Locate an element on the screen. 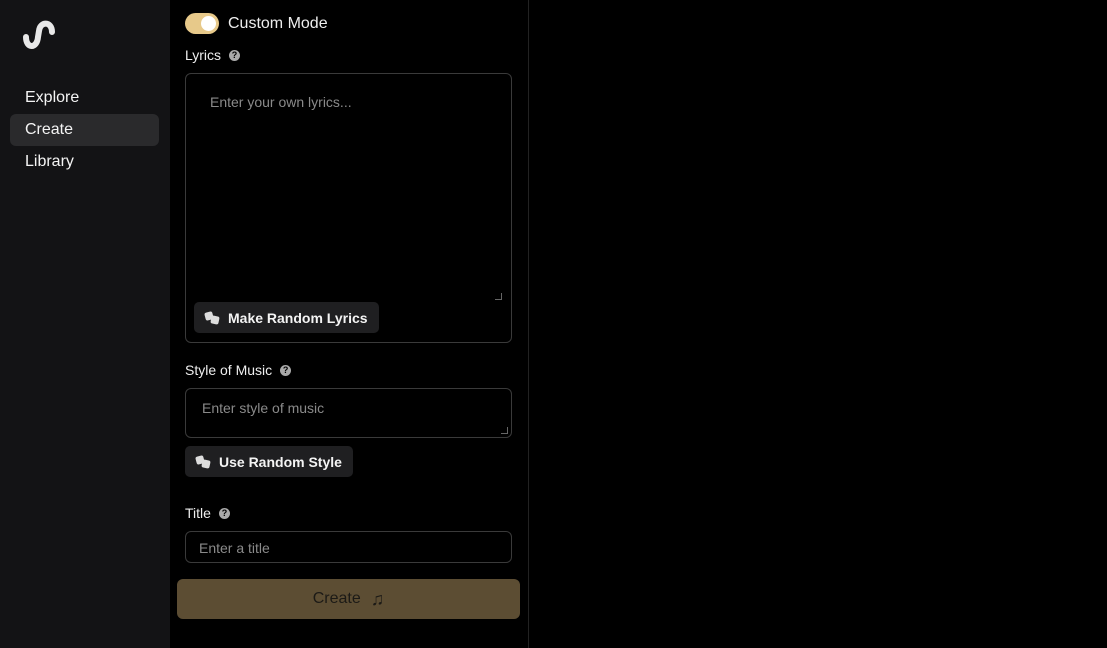 The width and height of the screenshot is (1107, 648). logo-wave-icon is located at coordinates (39, 35).